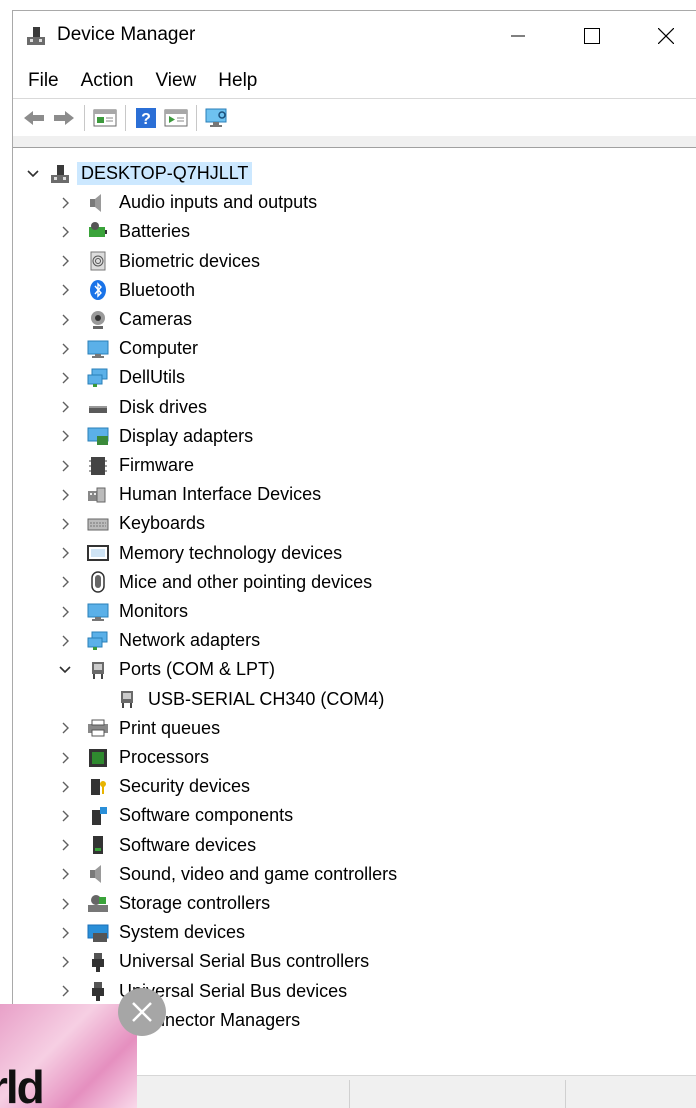  What do you see at coordinates (156, 845) in the screenshot?
I see `tree-category-item: Software devices` at bounding box center [156, 845].